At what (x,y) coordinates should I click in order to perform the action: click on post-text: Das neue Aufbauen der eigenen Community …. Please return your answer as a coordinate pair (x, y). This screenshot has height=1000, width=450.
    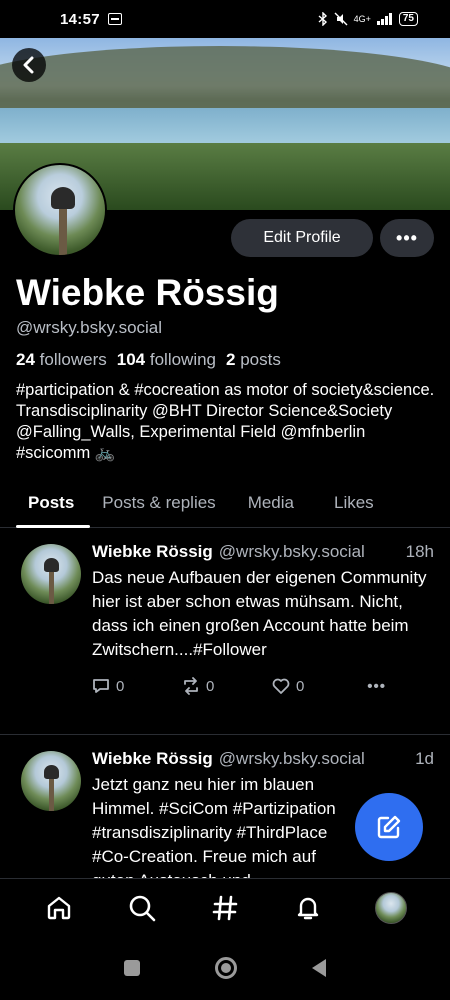
    Looking at the image, I should click on (259, 613).